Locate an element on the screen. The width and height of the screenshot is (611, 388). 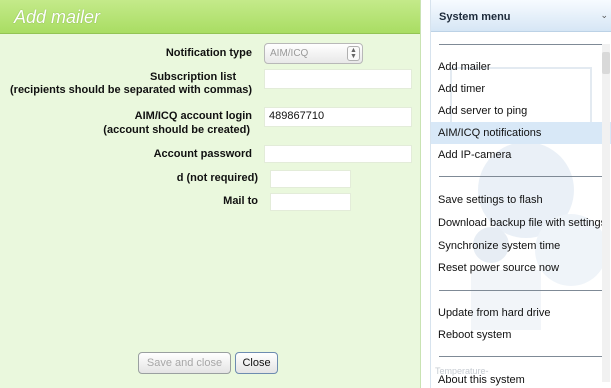
menu-item-reboot-system: Reboot system is located at coordinates (521, 335).